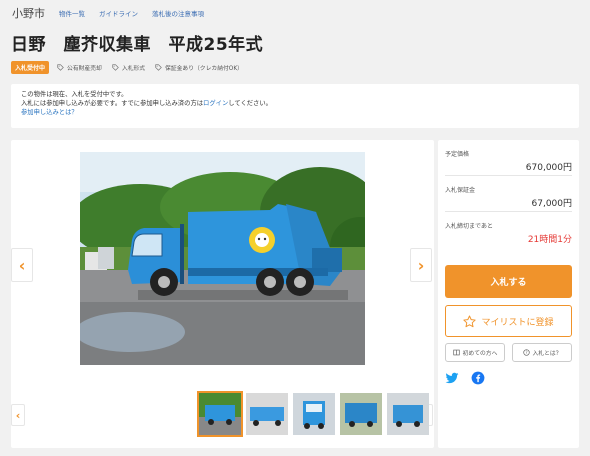  Describe the element at coordinates (549, 240) in the screenshot. I see `deadline-value: 21時間1分` at that location.